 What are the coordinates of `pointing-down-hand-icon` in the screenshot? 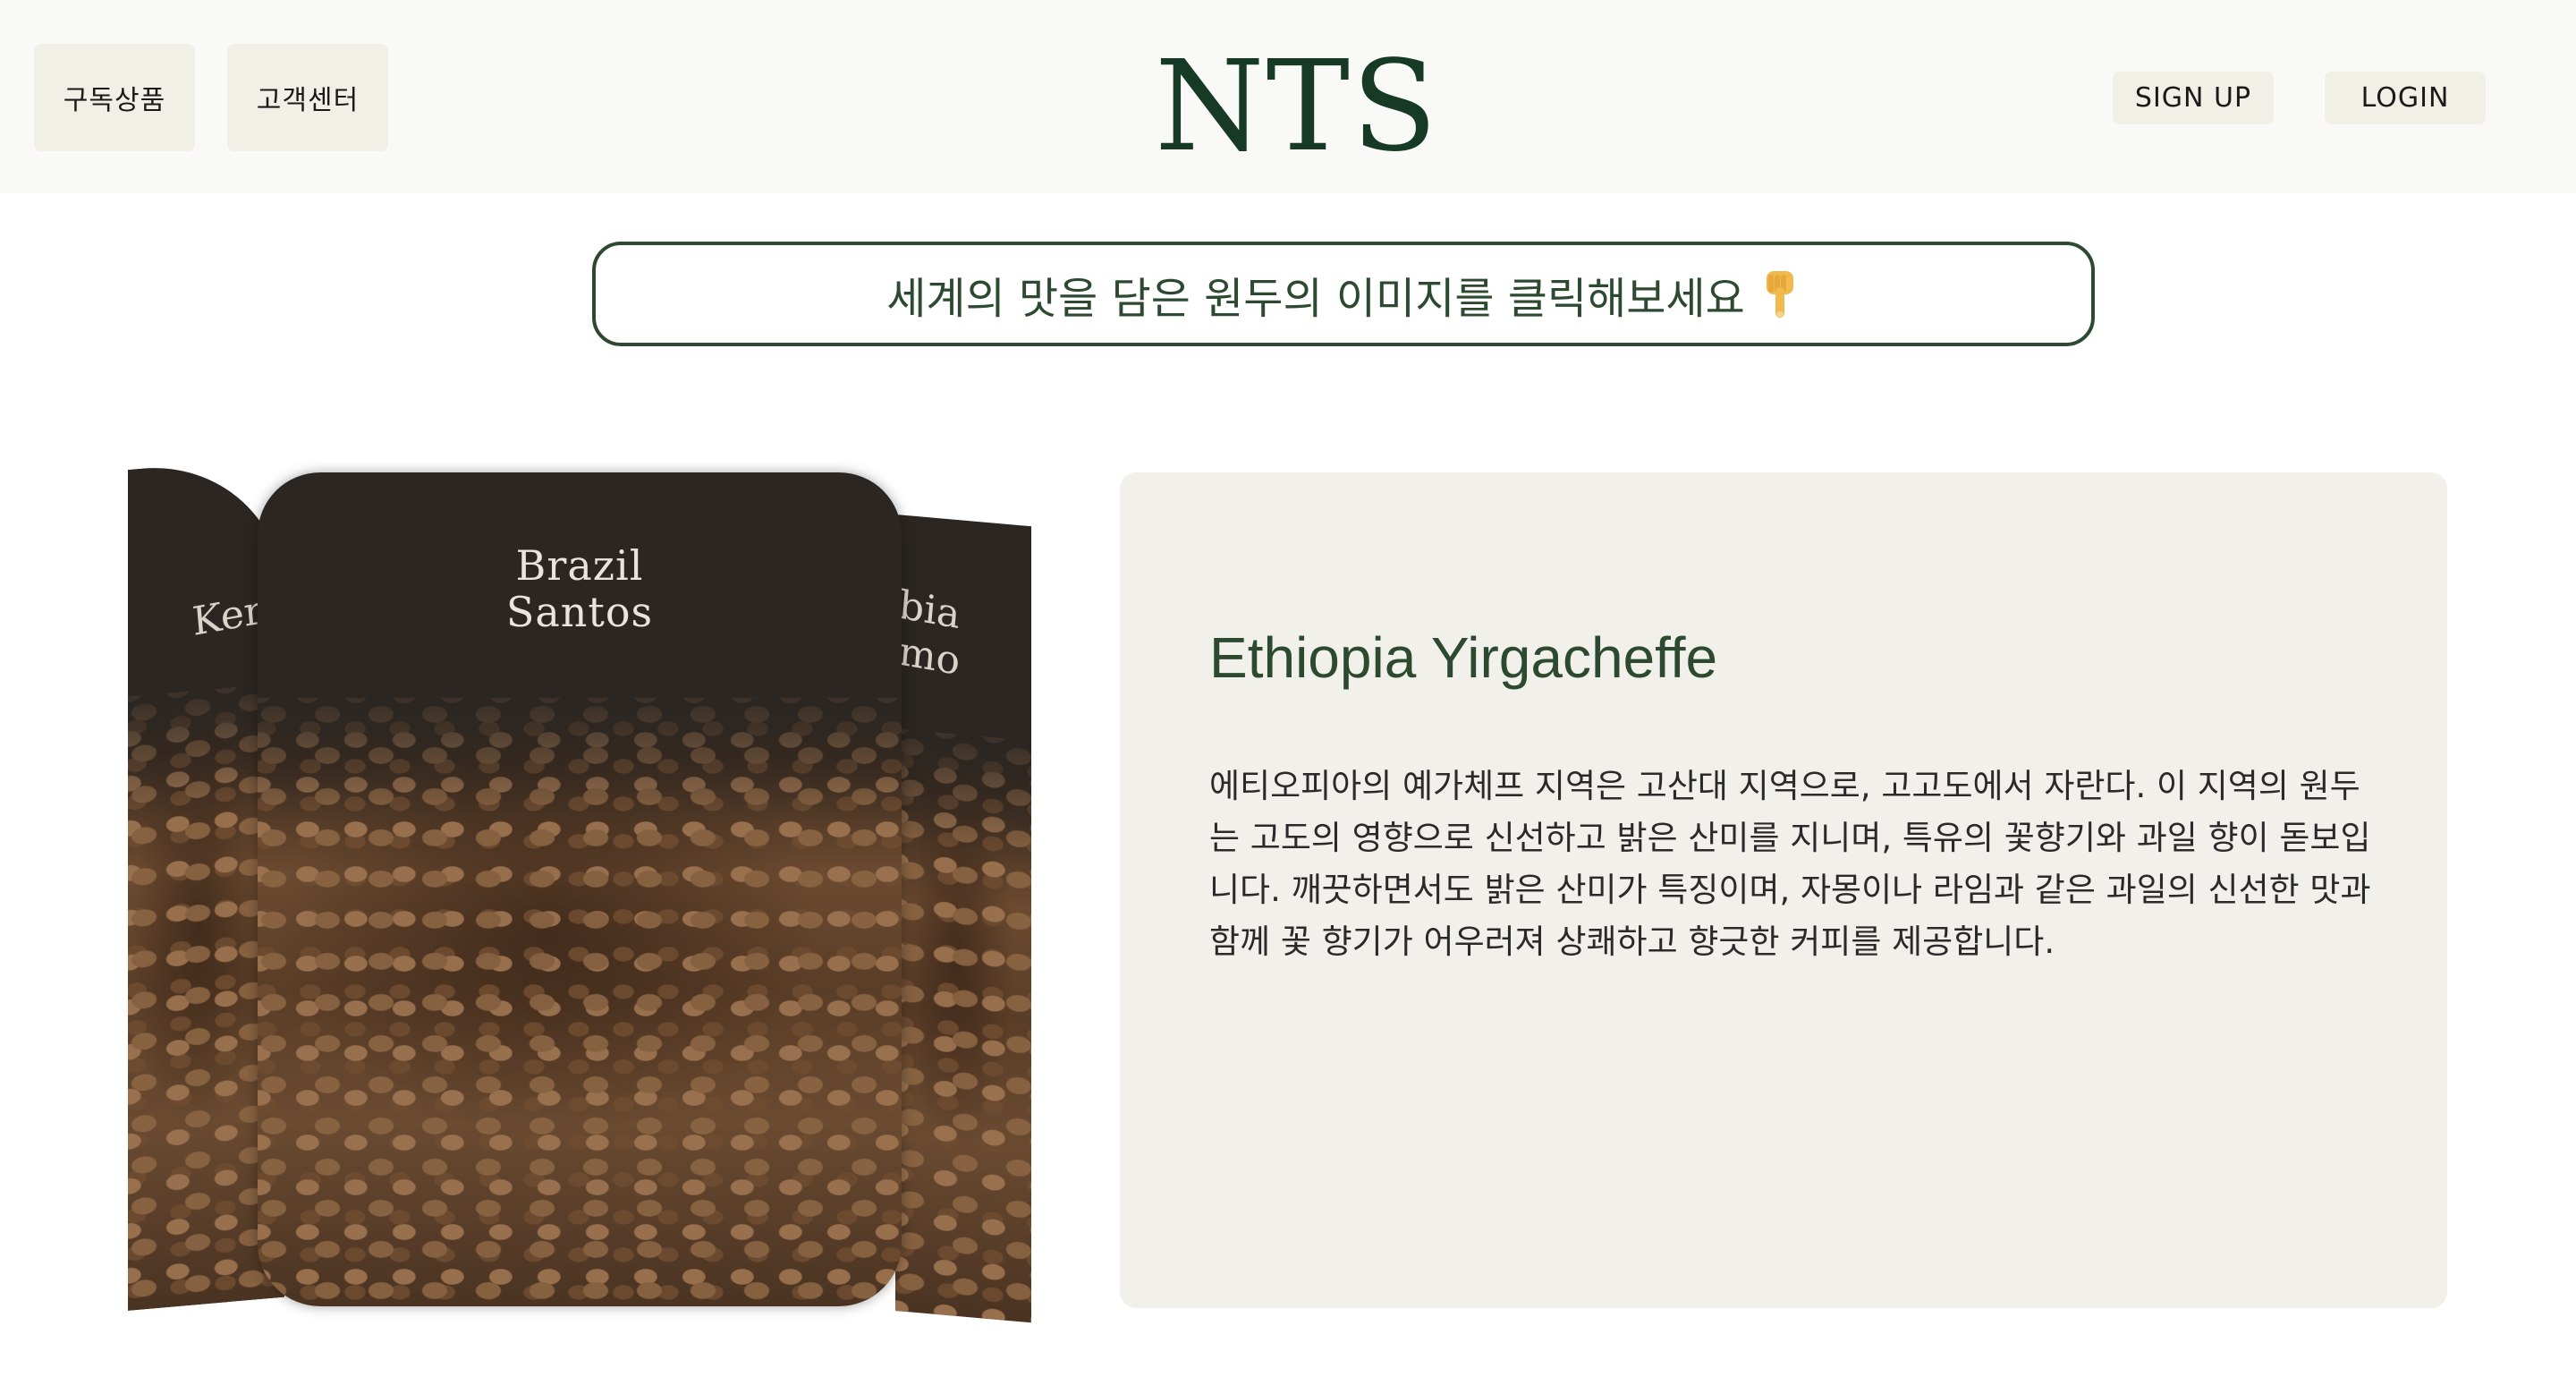 It's located at (1780, 294).